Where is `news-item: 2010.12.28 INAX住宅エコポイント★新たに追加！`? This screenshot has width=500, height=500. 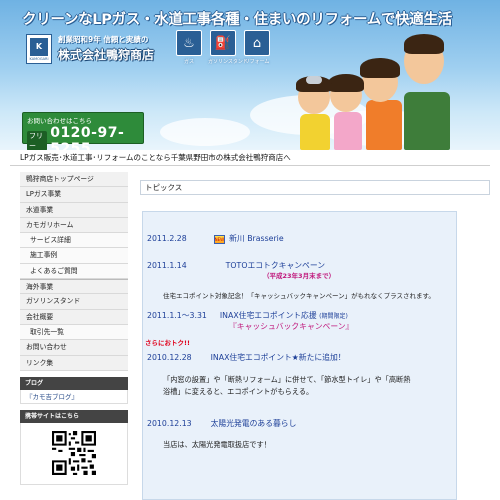
news-item: 2010.12.28 INAX住宅エコポイント★新たに追加！ is located at coordinates (246, 357).